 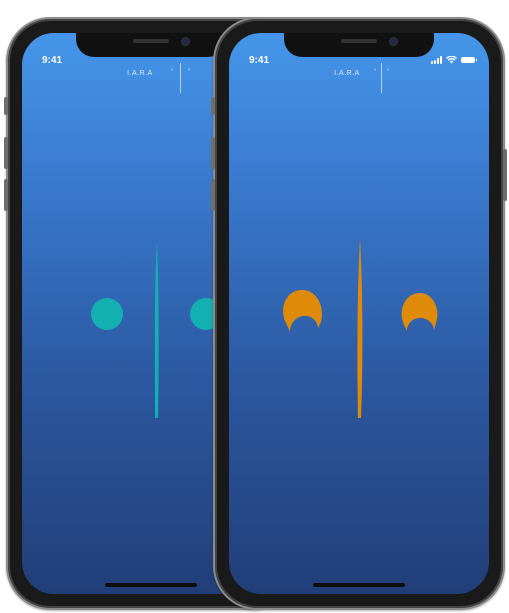 I want to click on right-crescent-shape, so click(x=419, y=311).